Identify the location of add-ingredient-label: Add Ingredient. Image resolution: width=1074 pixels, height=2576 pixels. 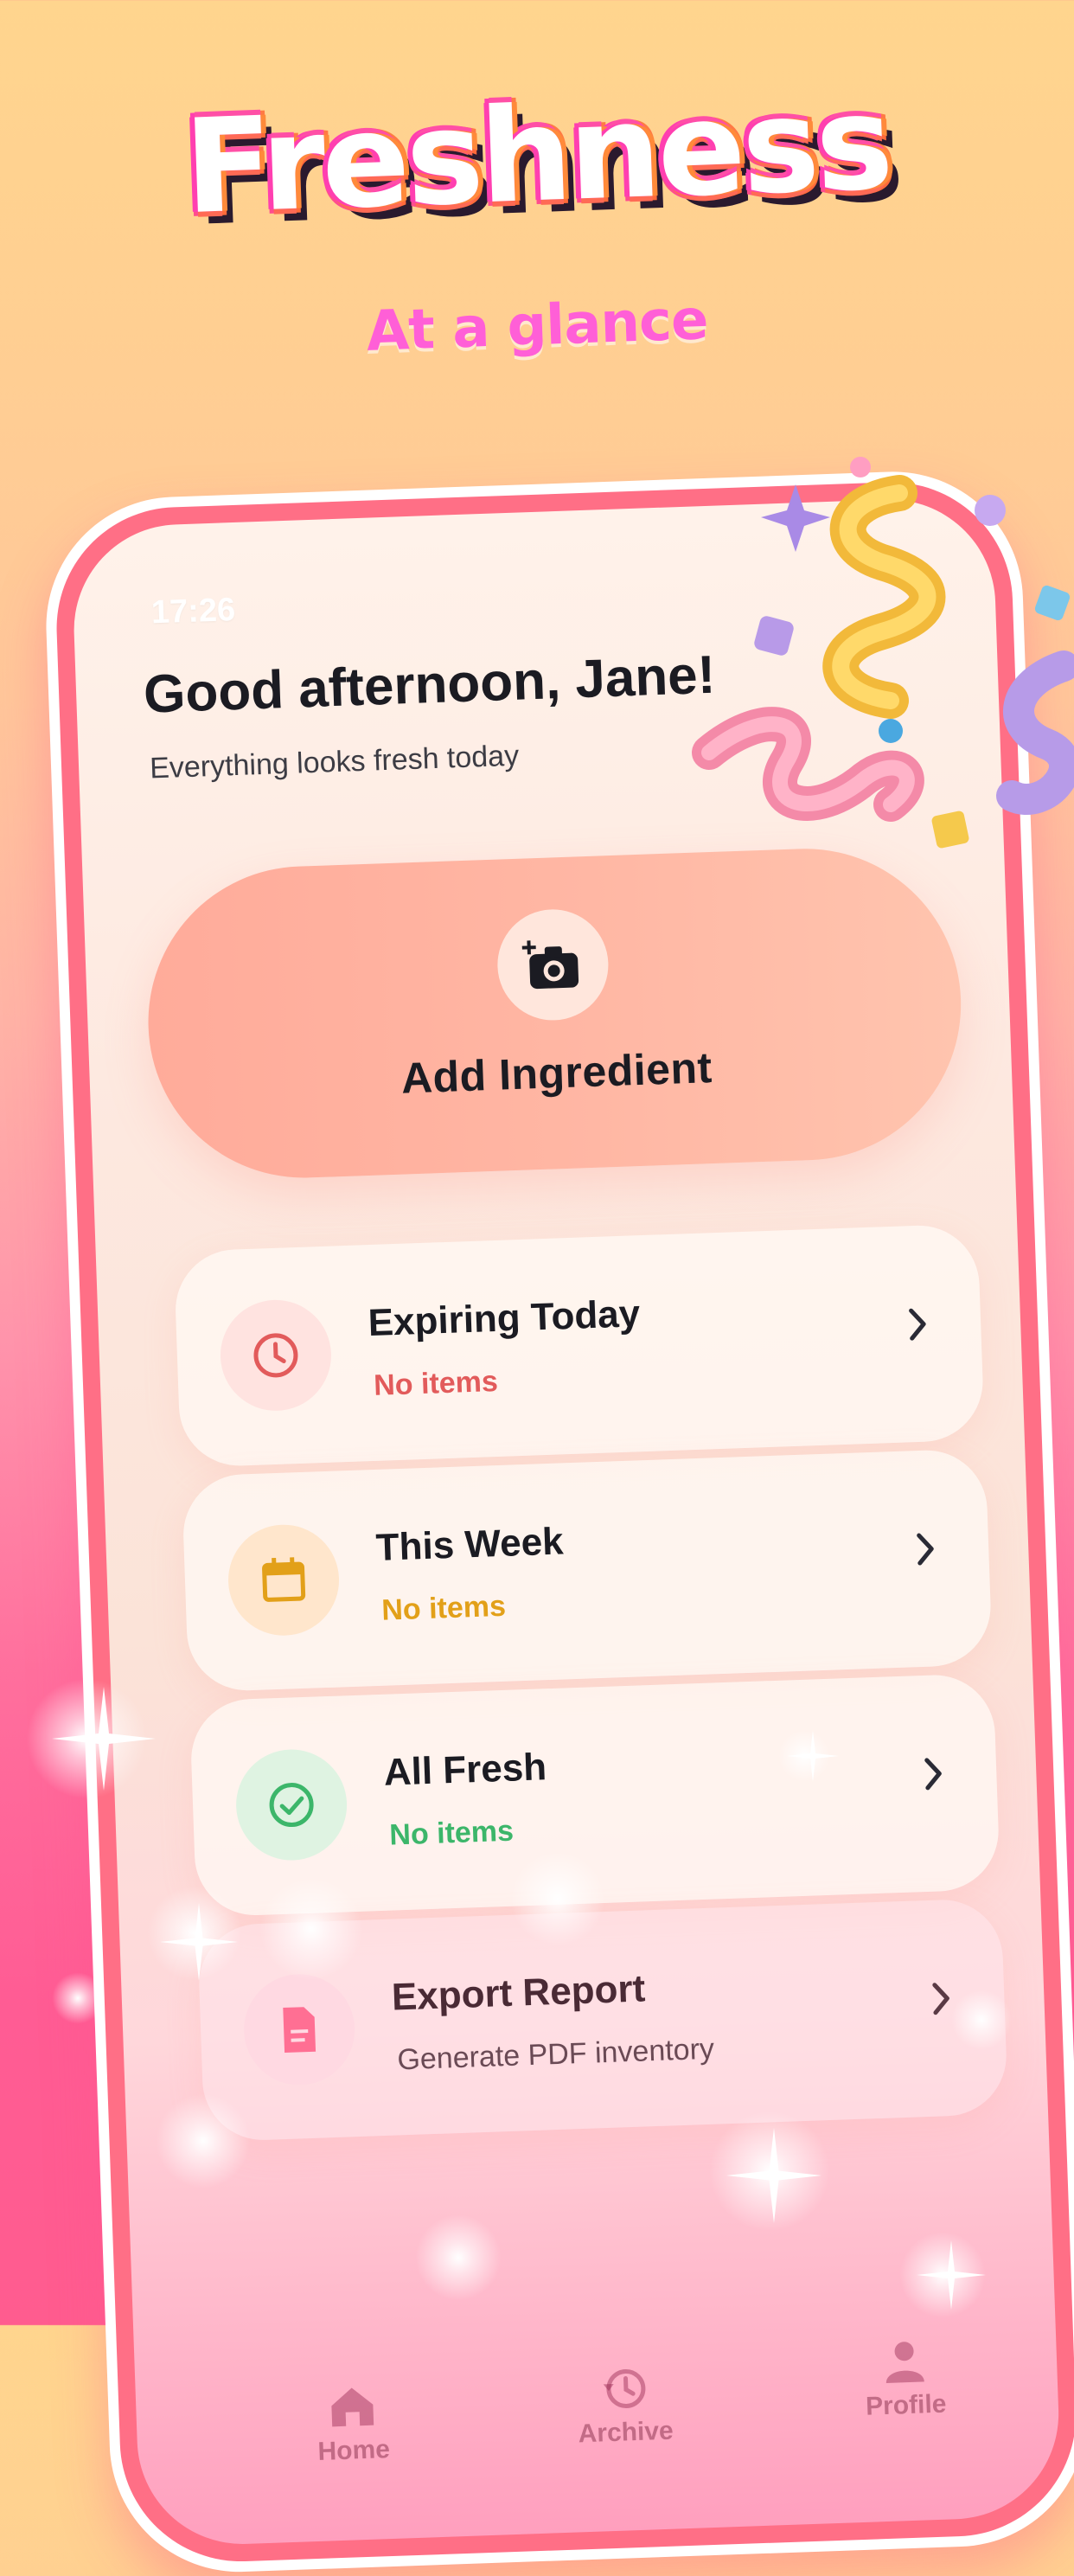
(556, 1073).